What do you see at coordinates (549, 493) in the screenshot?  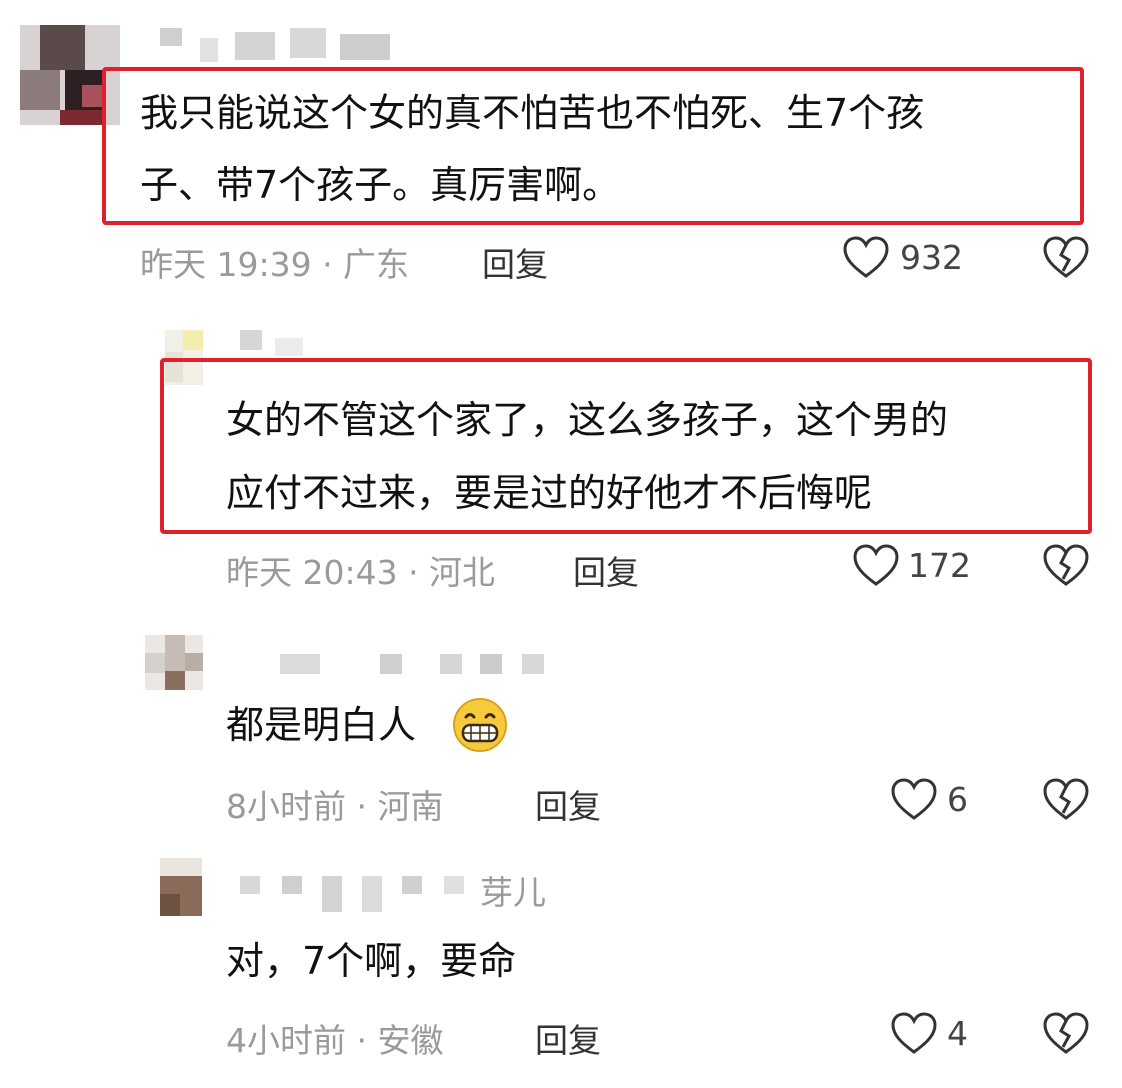 I see `comment-text-line-2: 应付不过来，要是过的好他才不后悔呢` at bounding box center [549, 493].